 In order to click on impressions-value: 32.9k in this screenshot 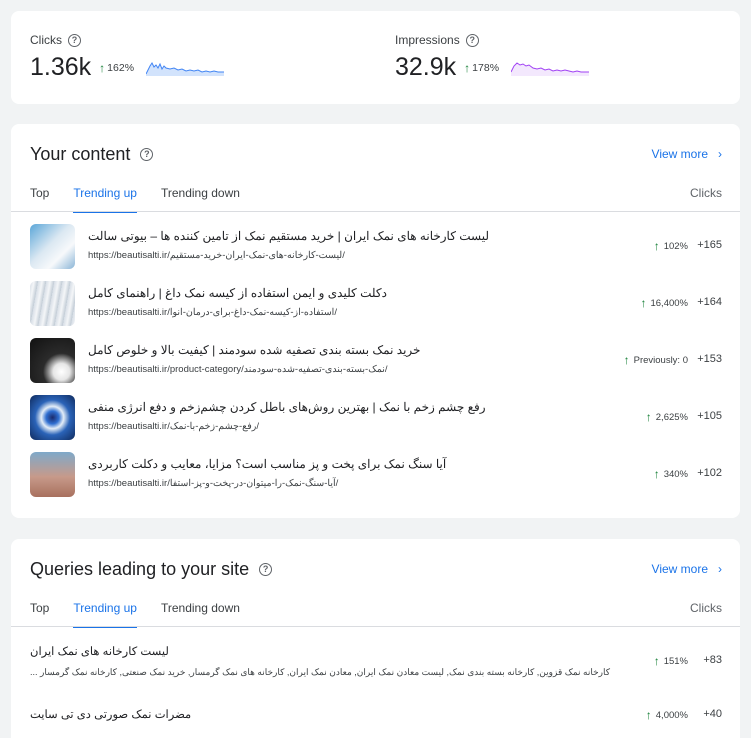, I will do `click(426, 67)`.